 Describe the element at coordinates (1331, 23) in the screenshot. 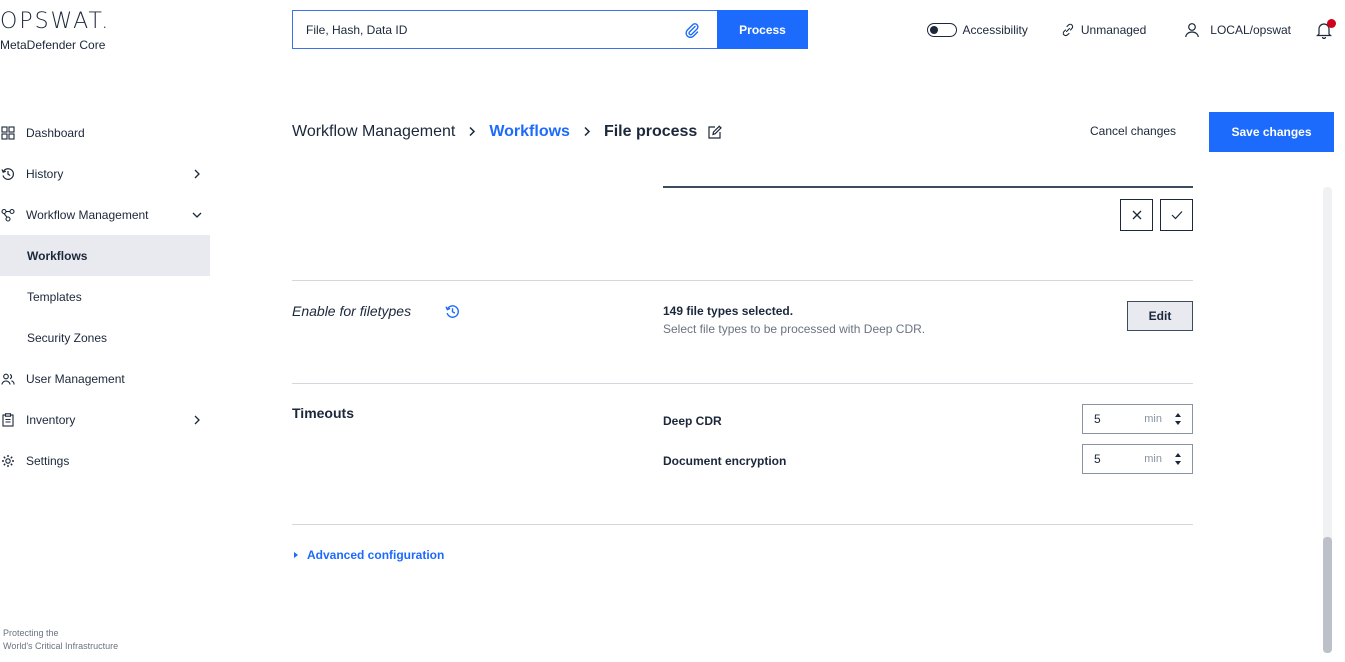

I see `notification-dot` at that location.